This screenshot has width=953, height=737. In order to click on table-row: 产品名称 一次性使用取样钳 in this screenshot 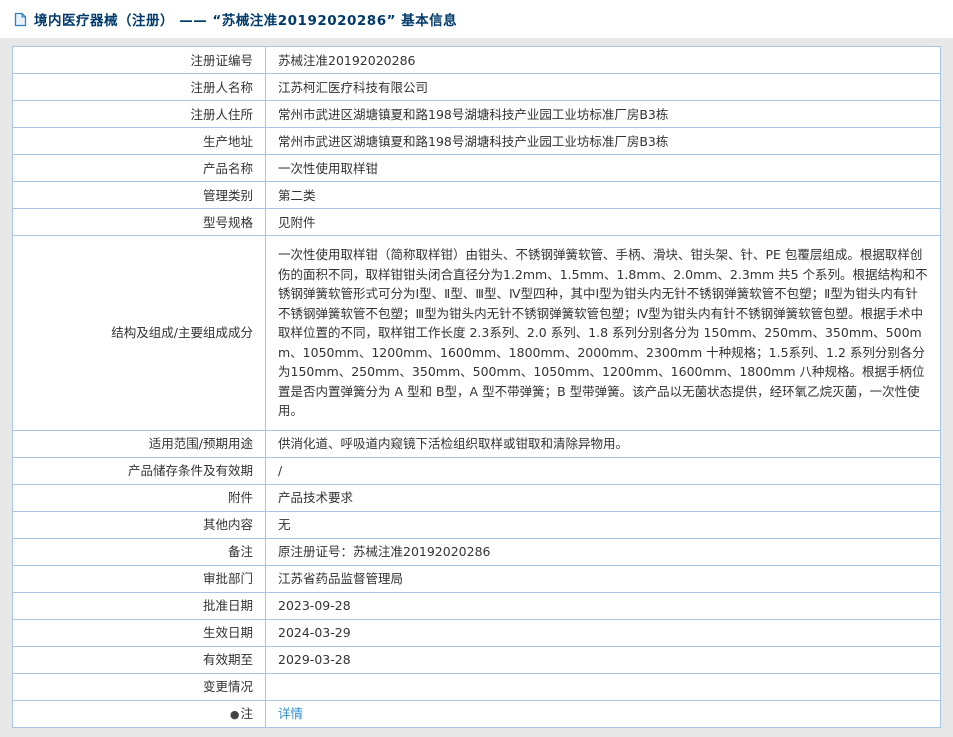, I will do `click(476, 168)`.